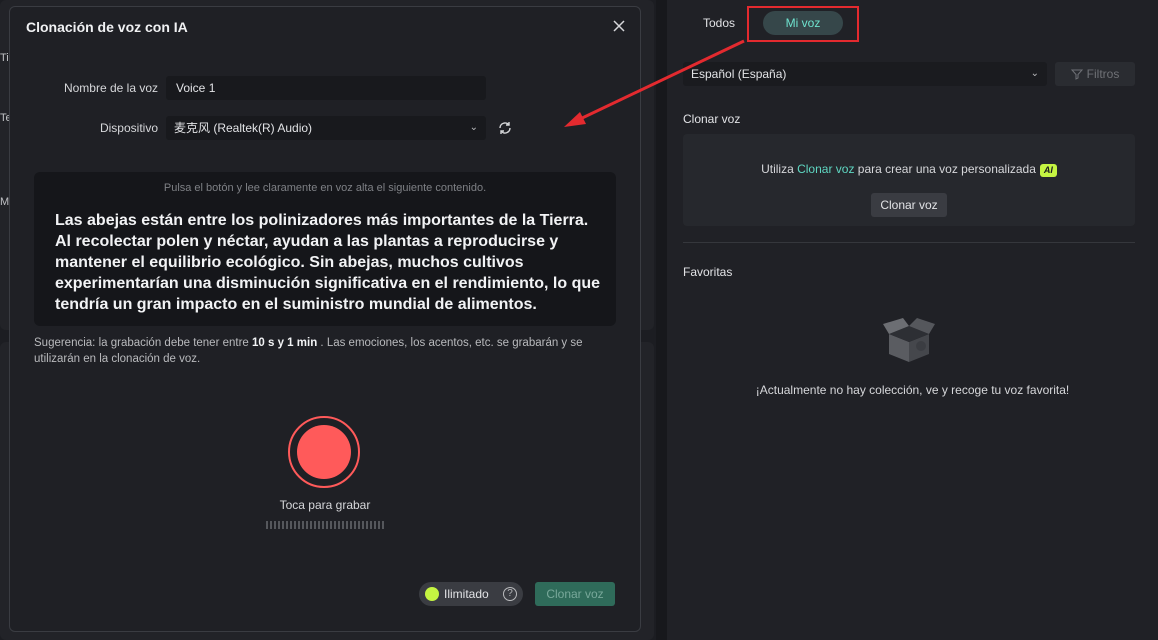 The height and width of the screenshot is (640, 1158). Describe the element at coordinates (909, 242) in the screenshot. I see `divider` at that location.